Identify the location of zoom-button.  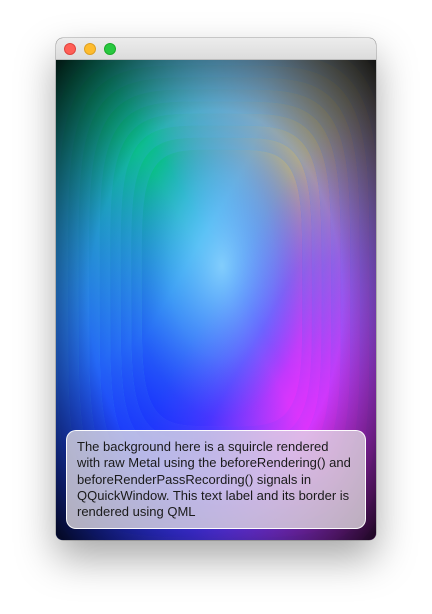
(110, 49).